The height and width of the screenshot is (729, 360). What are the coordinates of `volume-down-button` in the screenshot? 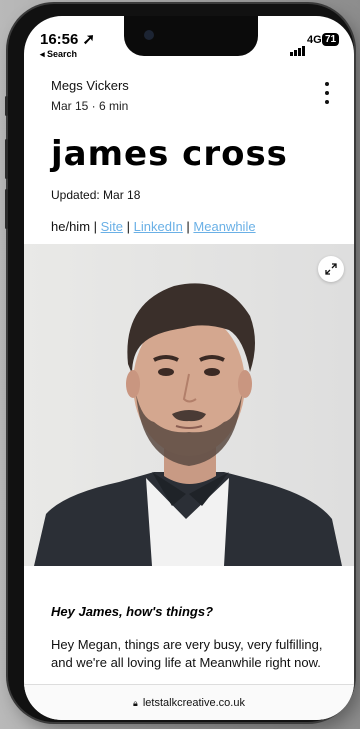 It's located at (6, 209).